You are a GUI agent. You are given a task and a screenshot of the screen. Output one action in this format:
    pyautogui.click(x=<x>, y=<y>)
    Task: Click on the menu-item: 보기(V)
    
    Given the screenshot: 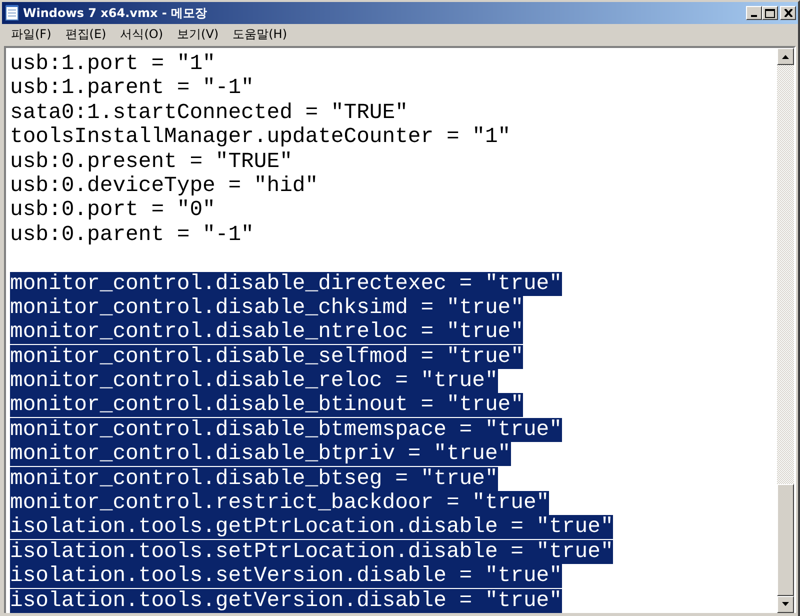 What is the action you would take?
    pyautogui.click(x=198, y=34)
    